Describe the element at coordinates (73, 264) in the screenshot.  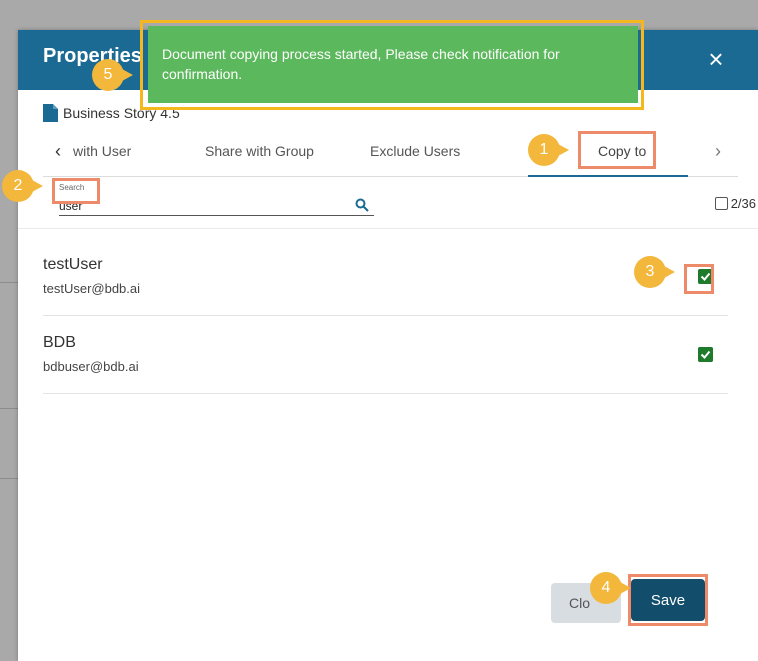
I see `user-name: testUser` at that location.